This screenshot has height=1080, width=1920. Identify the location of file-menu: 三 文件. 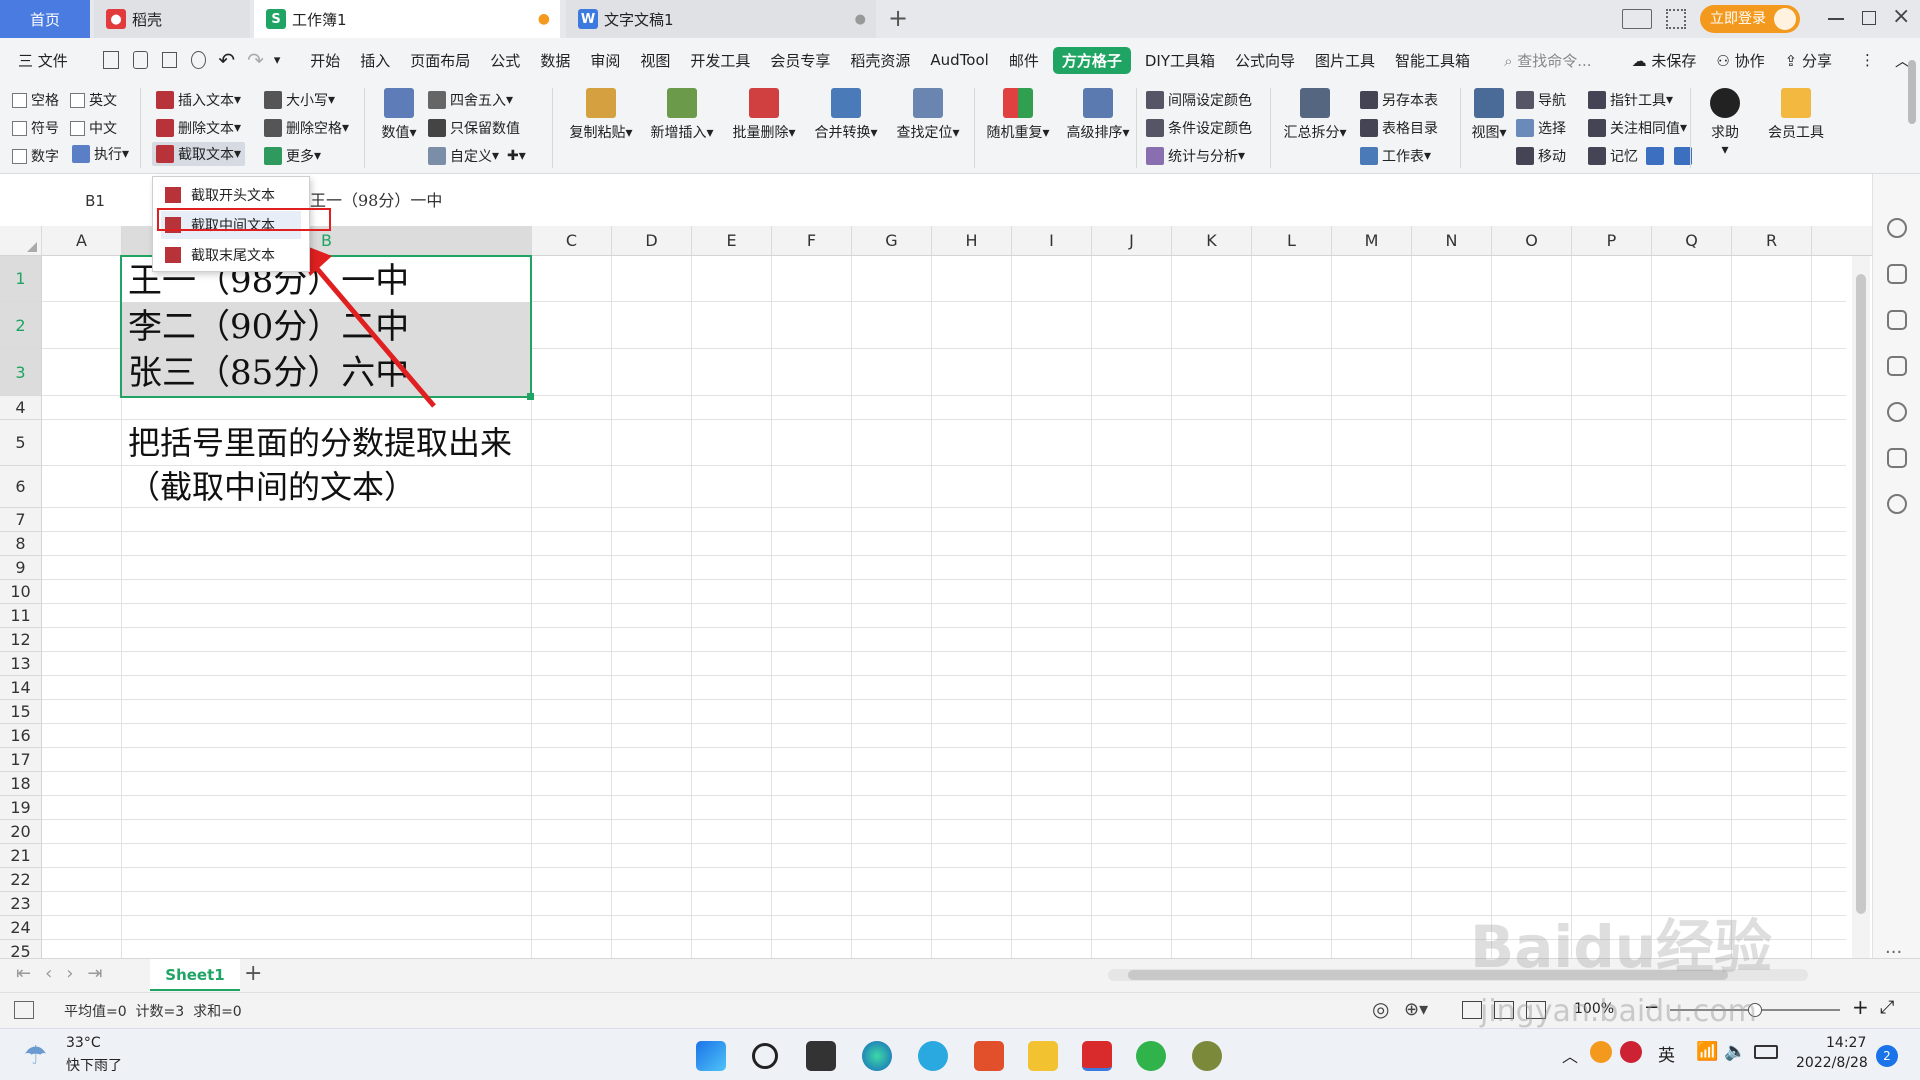
(43, 60).